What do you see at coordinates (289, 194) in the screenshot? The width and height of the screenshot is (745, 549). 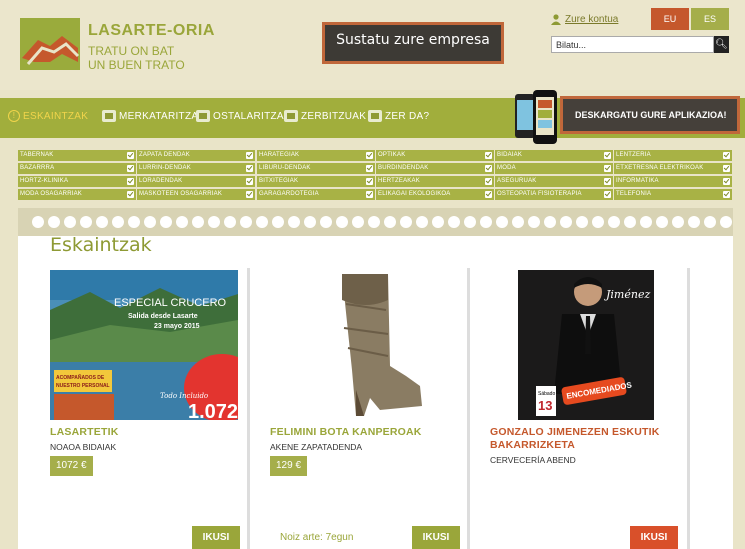 I see `category-label: GARAGARDOTEGIA` at bounding box center [289, 194].